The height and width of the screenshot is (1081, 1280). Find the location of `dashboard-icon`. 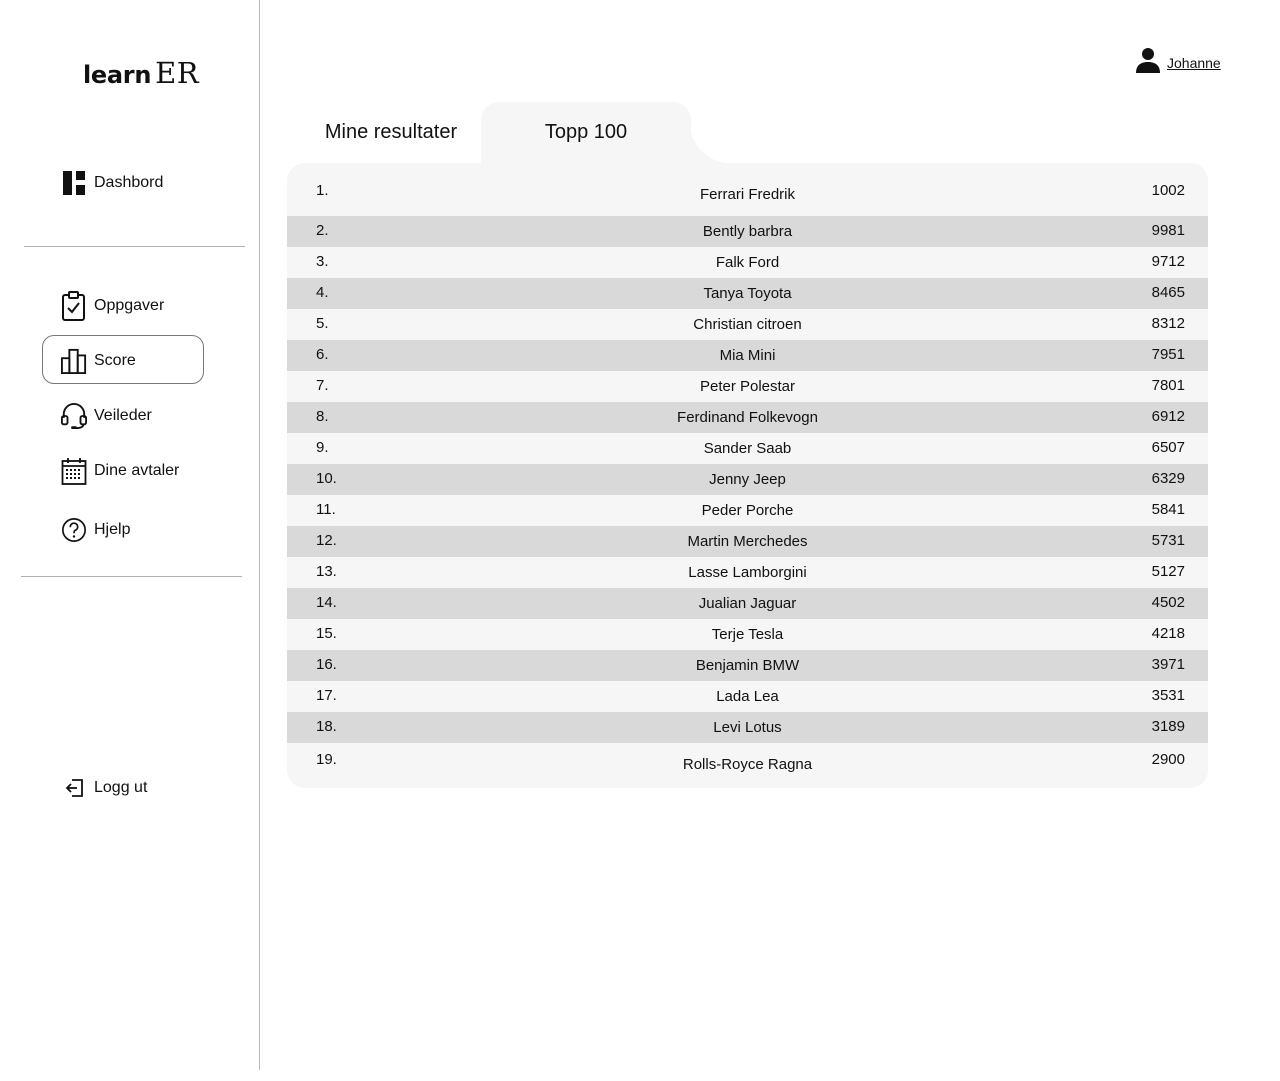

dashboard-icon is located at coordinates (74, 183).